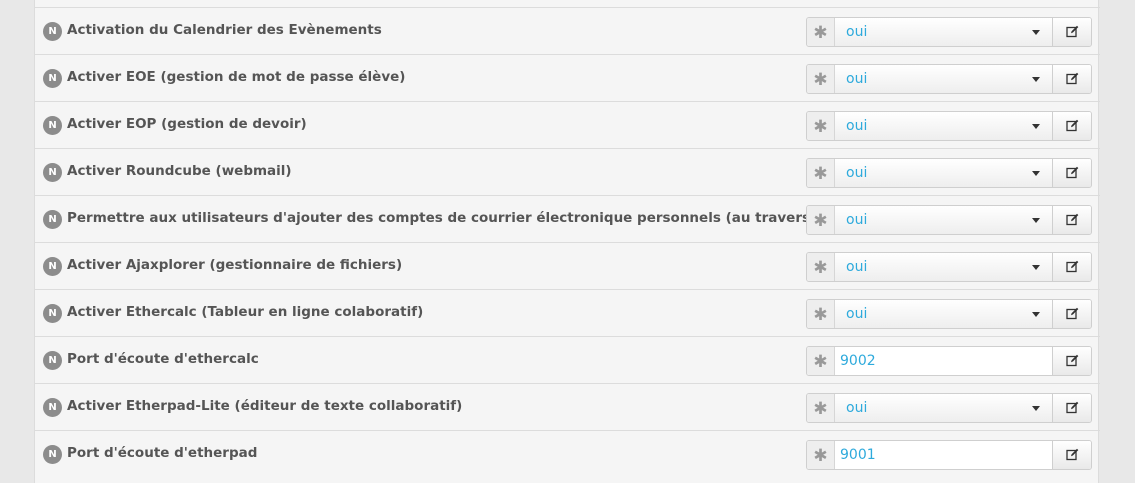  Describe the element at coordinates (949, 361) in the screenshot. I see `setting-input: ✱ 9002` at that location.